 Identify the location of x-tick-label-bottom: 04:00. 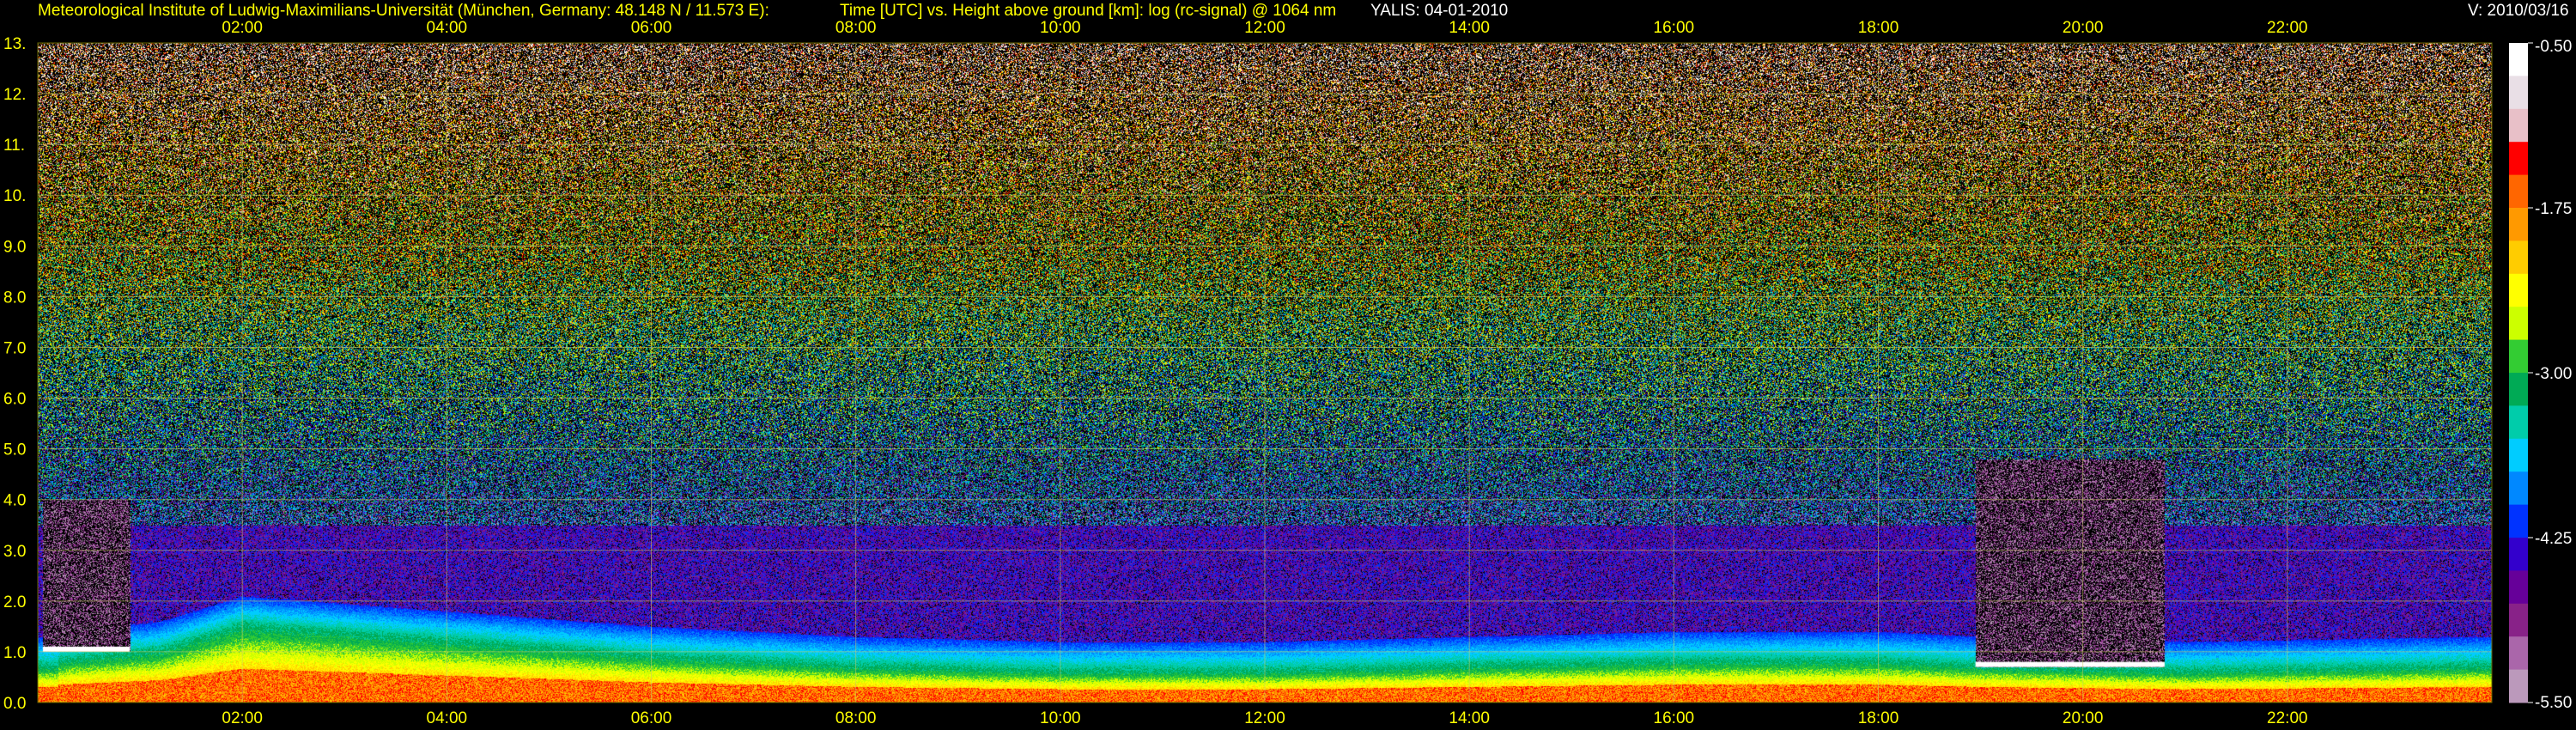
(448, 718).